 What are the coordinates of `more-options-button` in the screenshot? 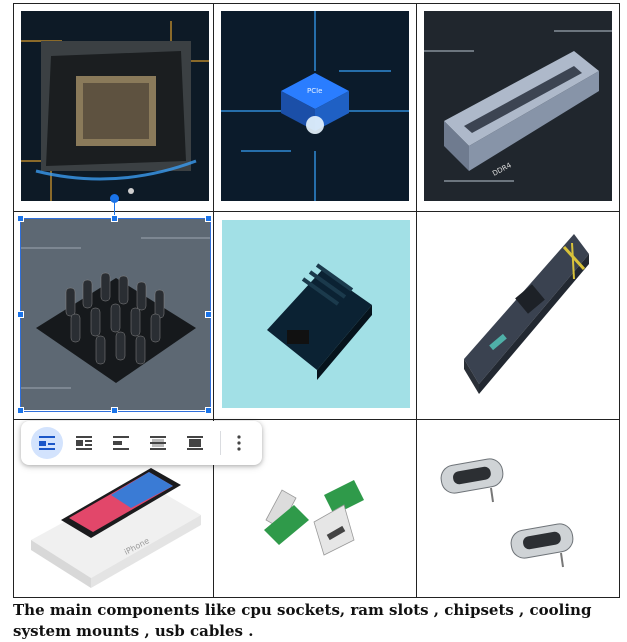 It's located at (239, 443).